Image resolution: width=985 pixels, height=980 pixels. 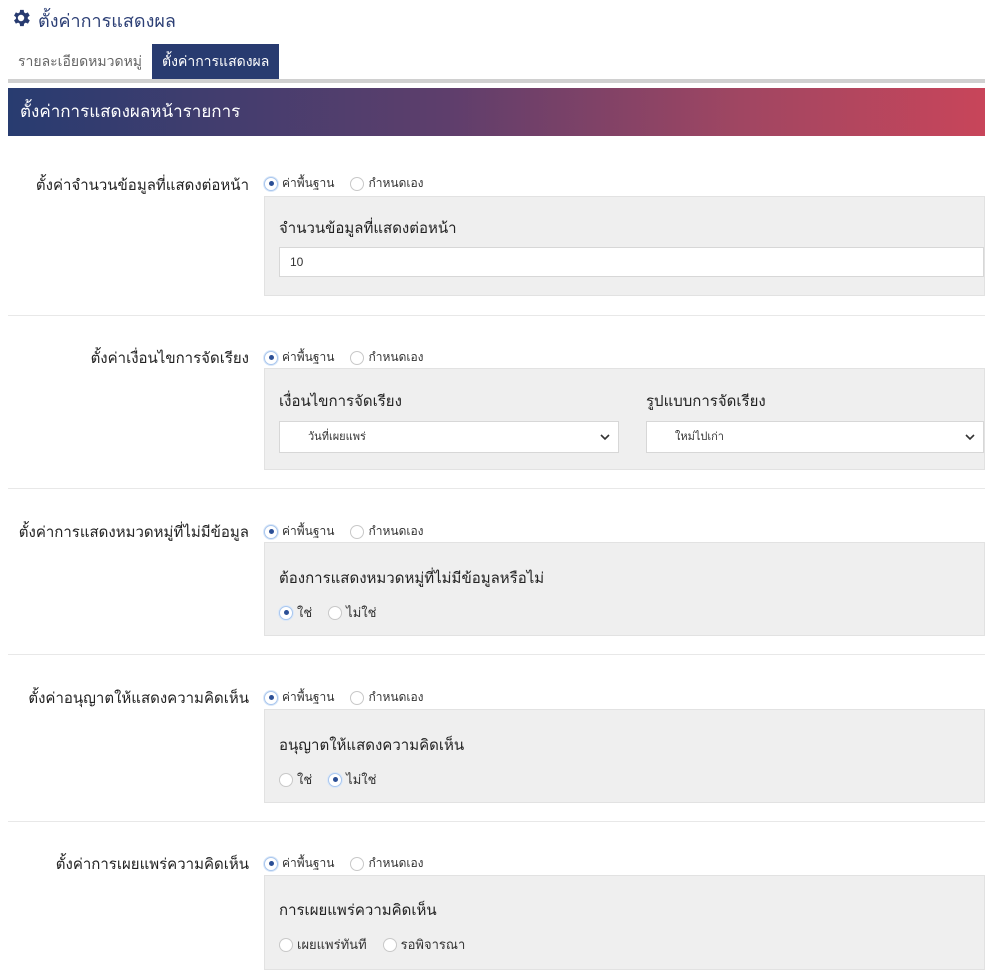 I want to click on page-header: ตั้งค่าการแสดงผล, so click(x=93, y=20).